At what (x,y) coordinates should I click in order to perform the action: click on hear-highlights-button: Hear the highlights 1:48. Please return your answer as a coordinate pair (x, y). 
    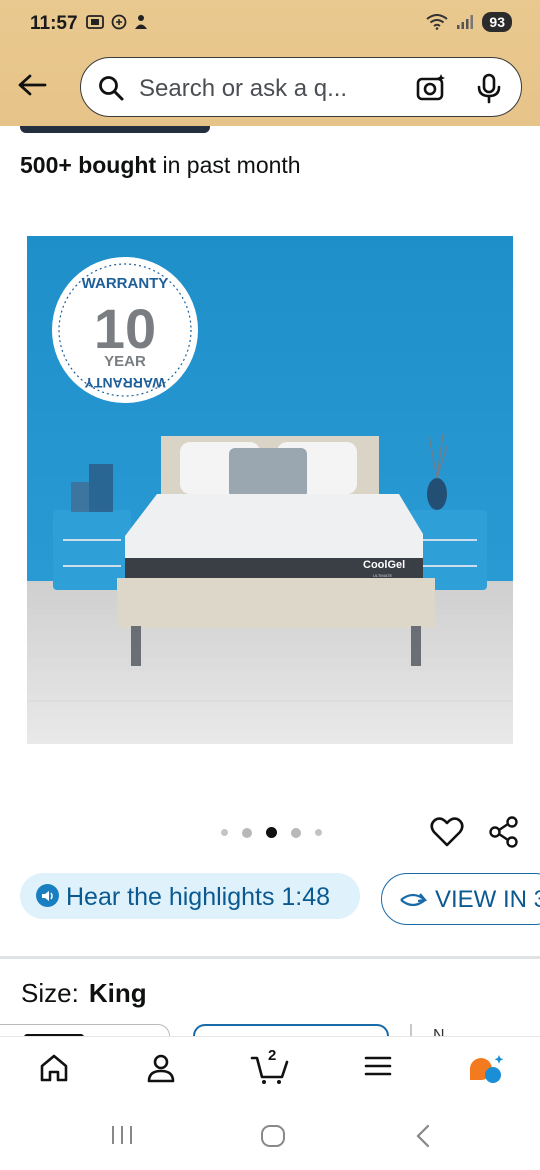
    Looking at the image, I should click on (190, 896).